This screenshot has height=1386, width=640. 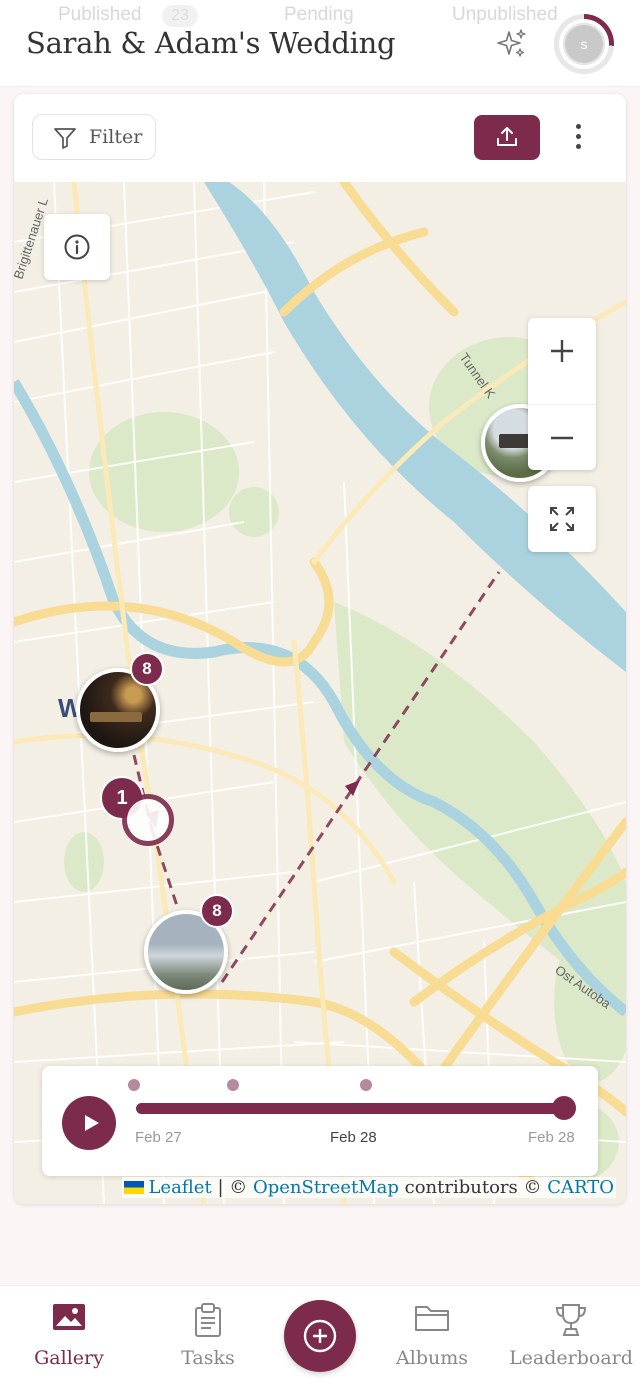 I want to click on attribution-contributors: contributors ©, so click(x=473, y=1187).